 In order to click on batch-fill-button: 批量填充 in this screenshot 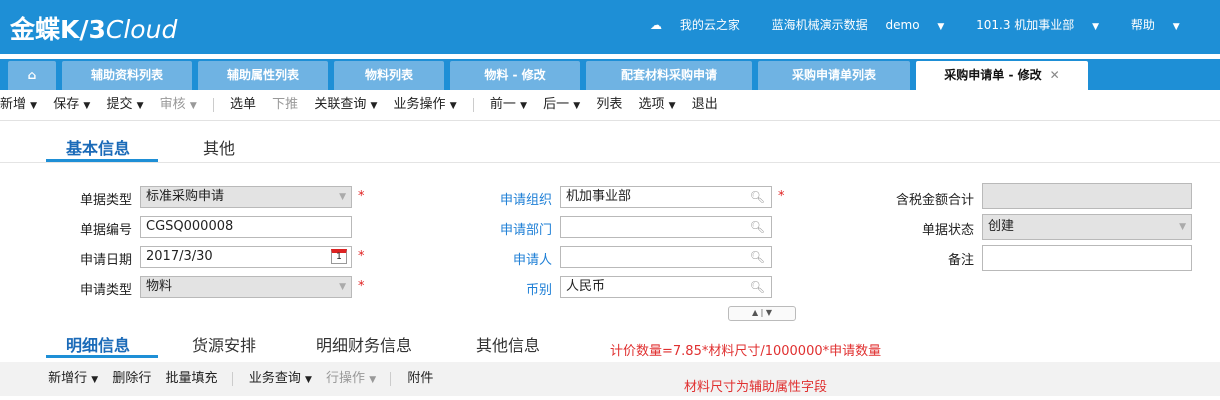, I will do `click(192, 379)`.